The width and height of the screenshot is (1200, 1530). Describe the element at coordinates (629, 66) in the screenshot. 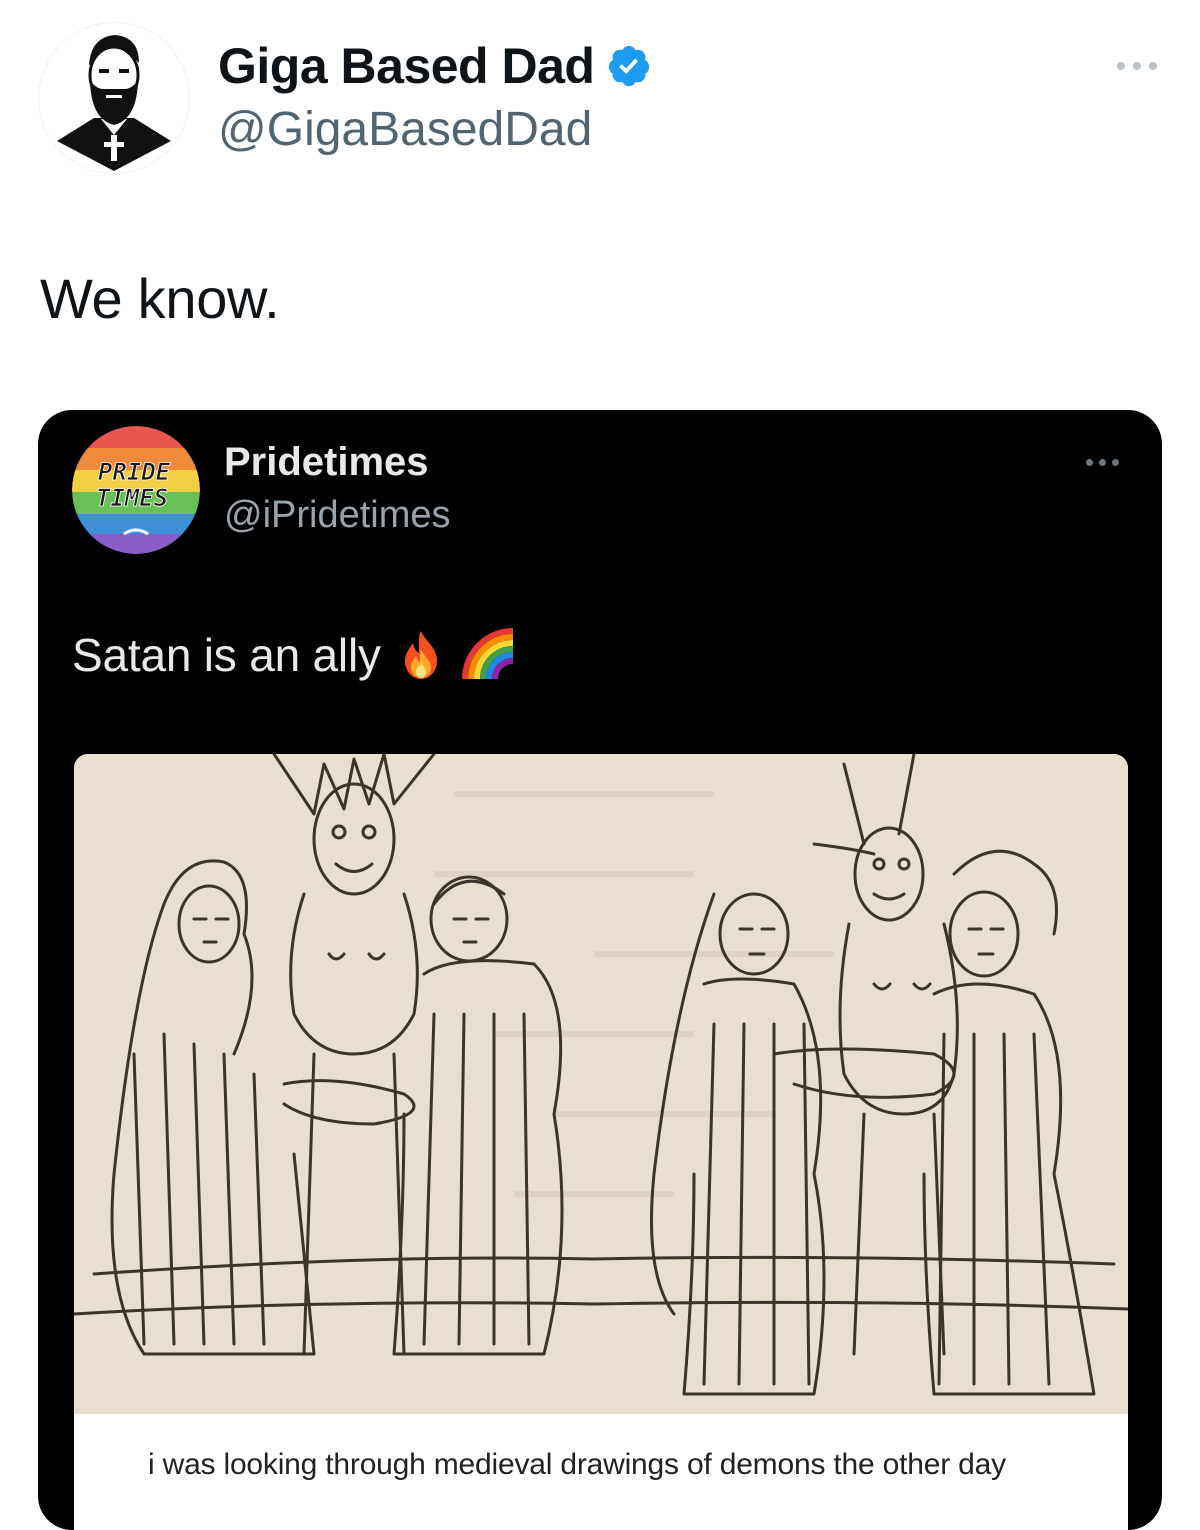

I see `verified-badge-icon` at that location.